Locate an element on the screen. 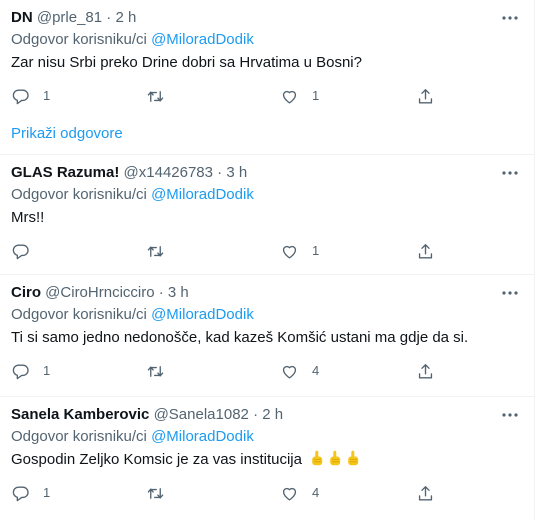  show-replies-link: Prikaži odgovore is located at coordinates (67, 134).